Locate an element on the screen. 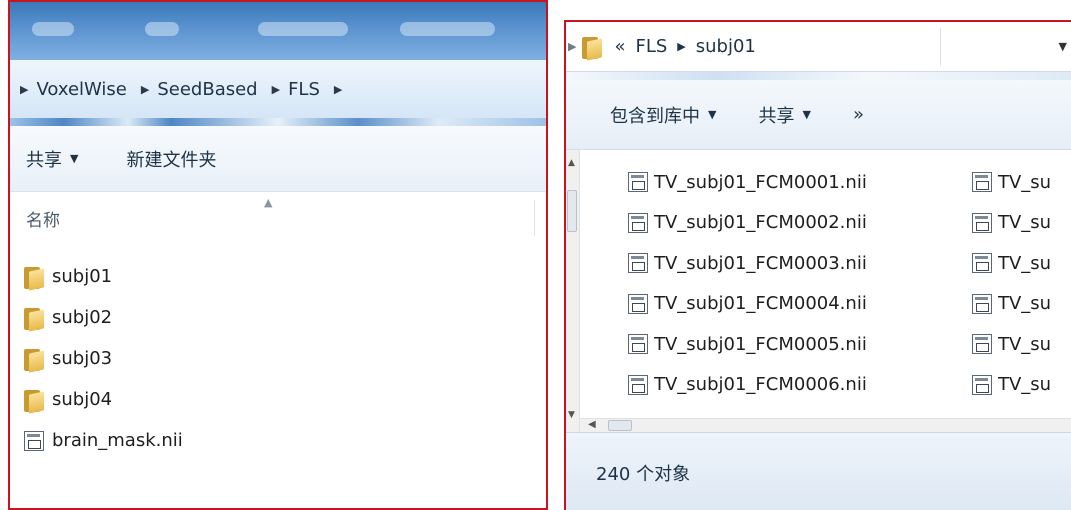  scroll-down-icon: ▼ is located at coordinates (571, 415).